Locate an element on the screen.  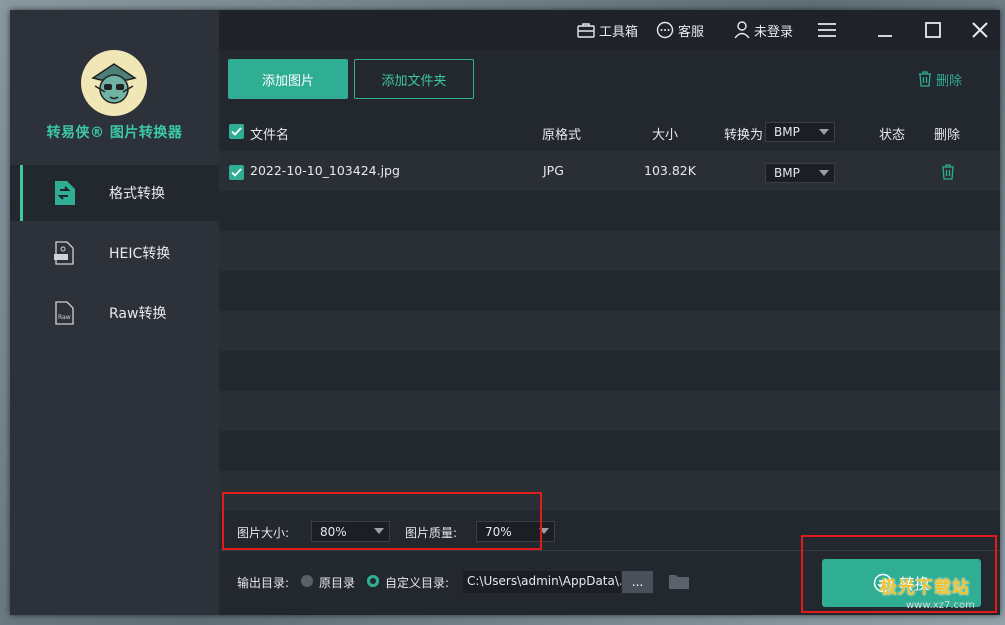
row-delete-trash-icon is located at coordinates (948, 172).